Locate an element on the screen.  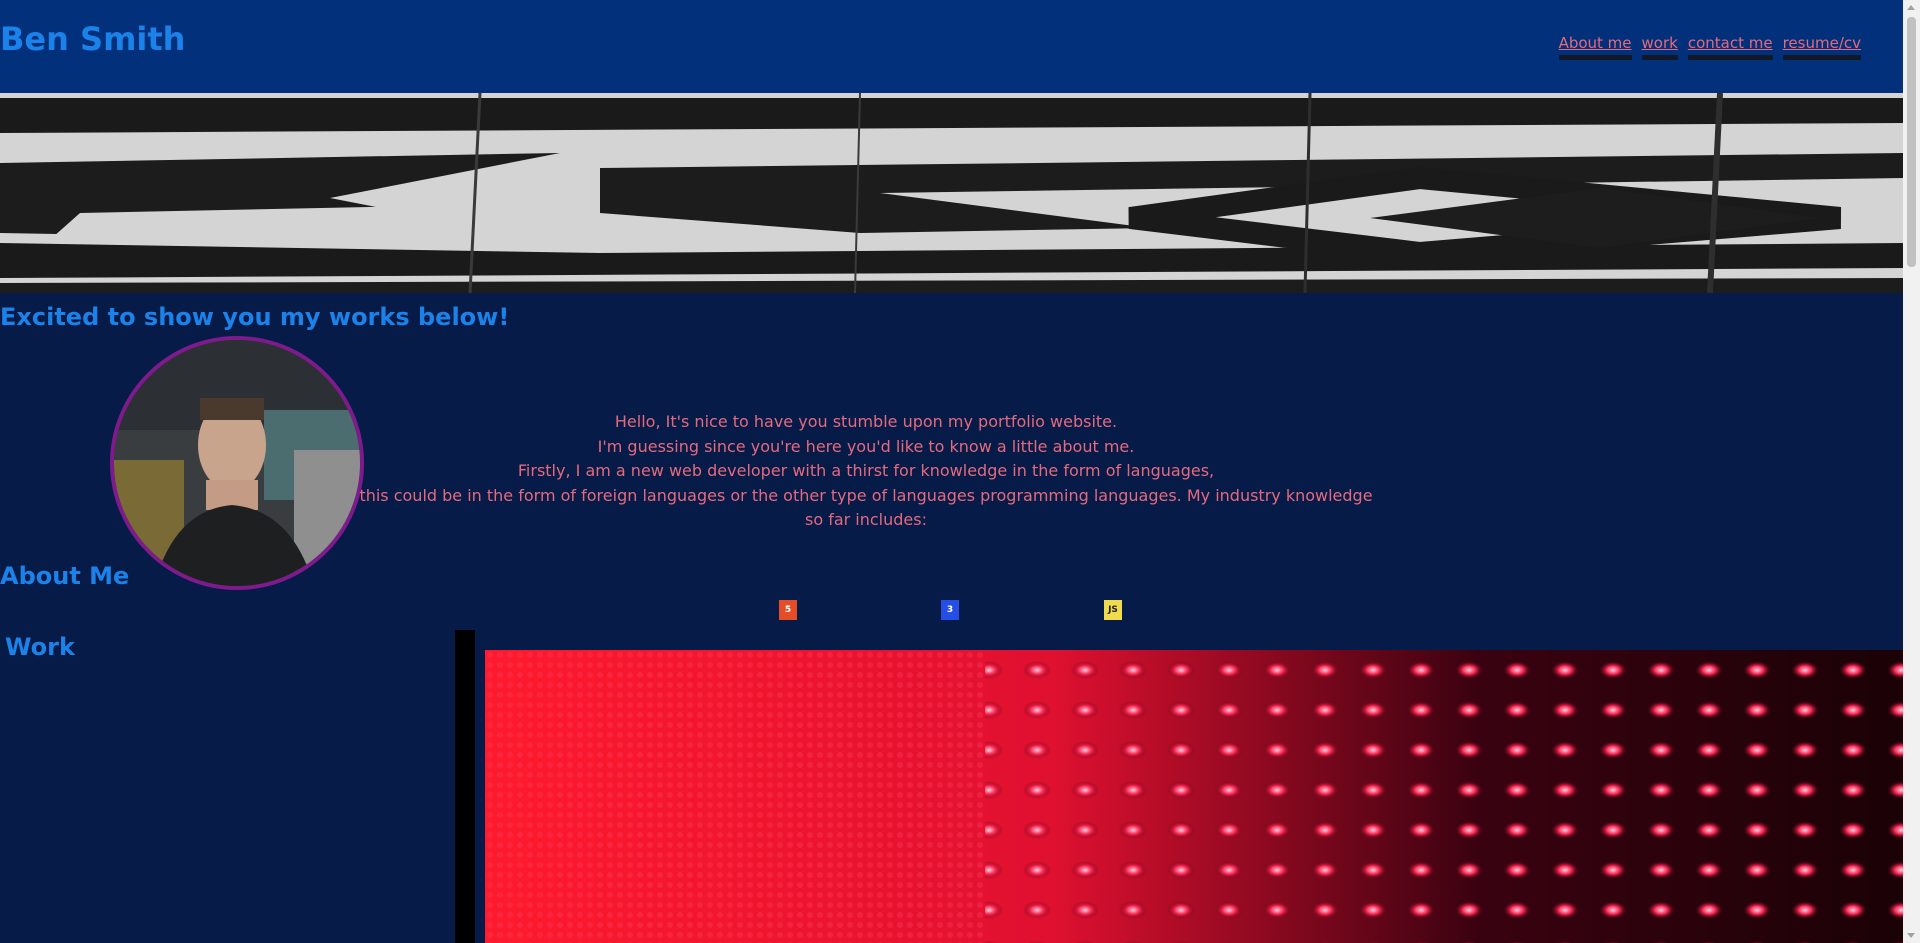
nav-link-work: work is located at coordinates (1659, 47).